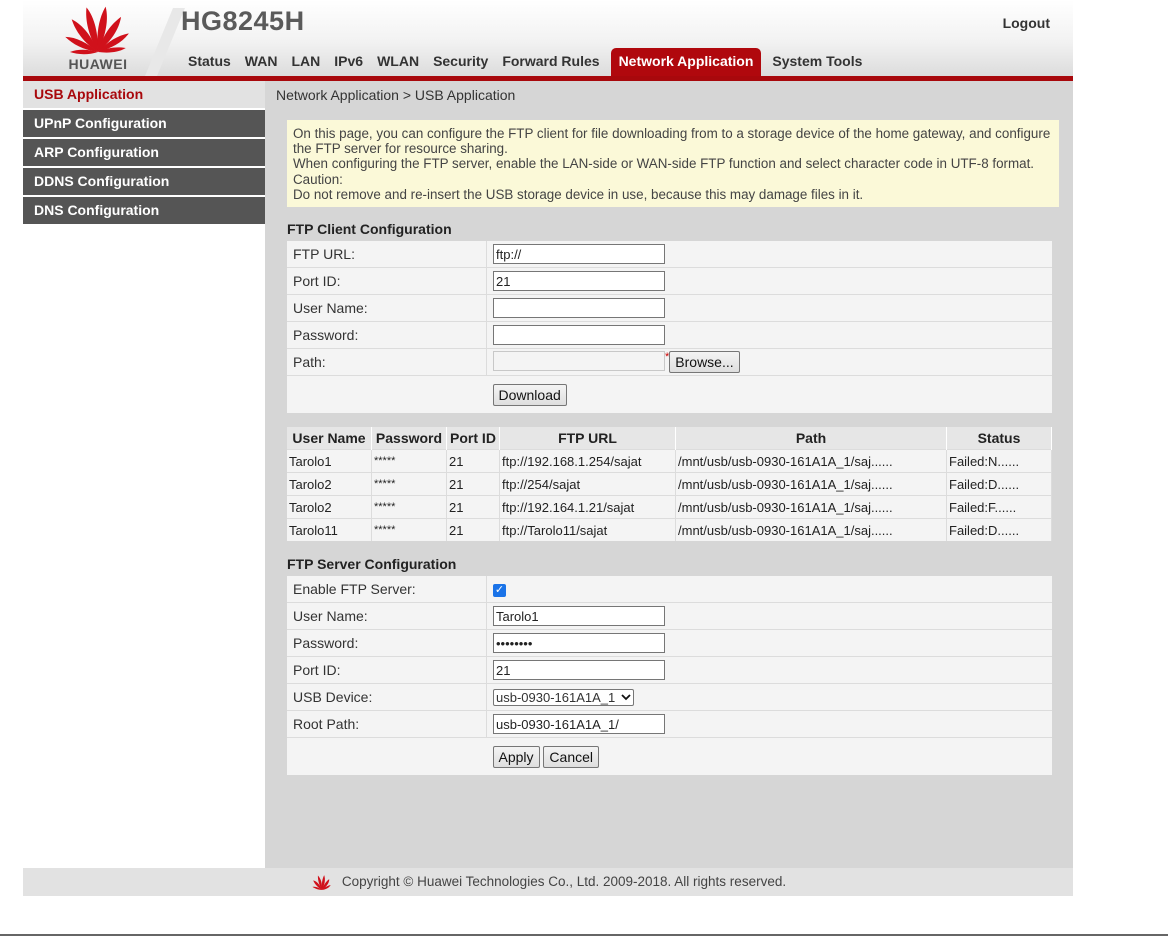  Describe the element at coordinates (144, 210) in the screenshot. I see `sidebar-item-dns-configuration: DNS Configuration` at that location.